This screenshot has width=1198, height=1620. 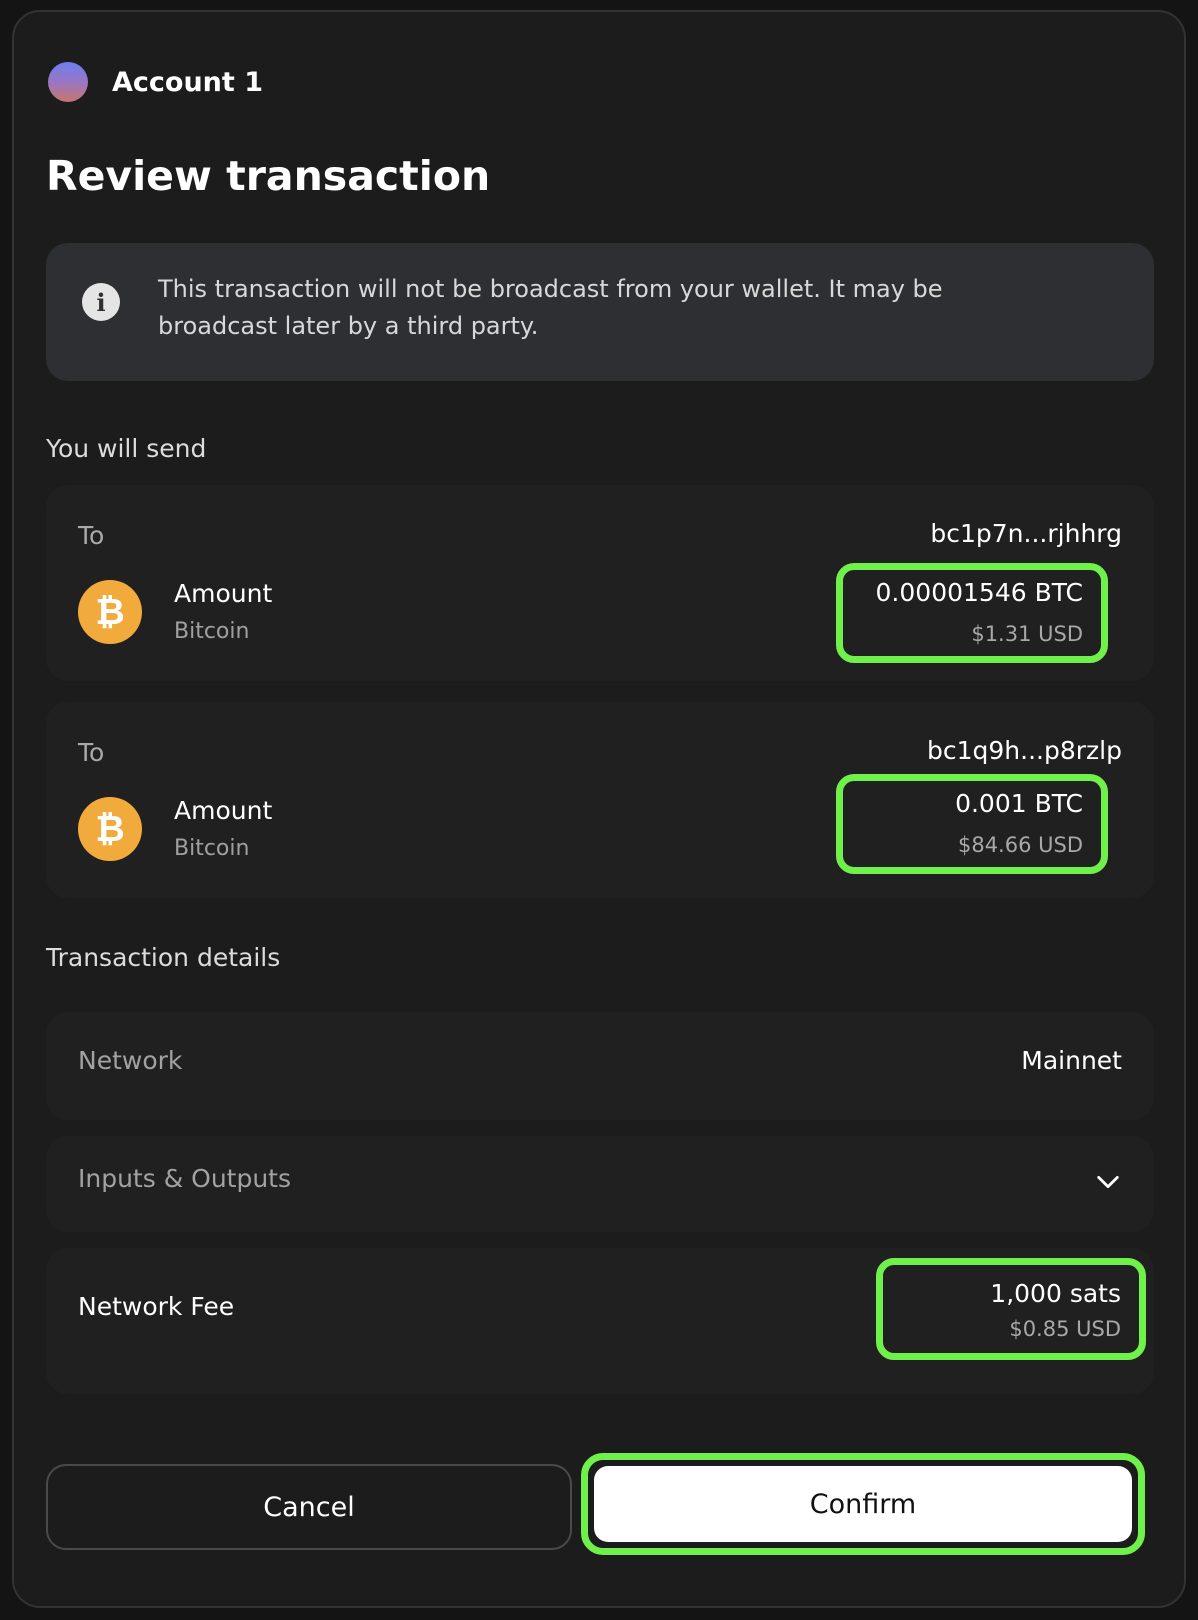 What do you see at coordinates (309, 1507) in the screenshot?
I see `cancel-button: Cancel` at bounding box center [309, 1507].